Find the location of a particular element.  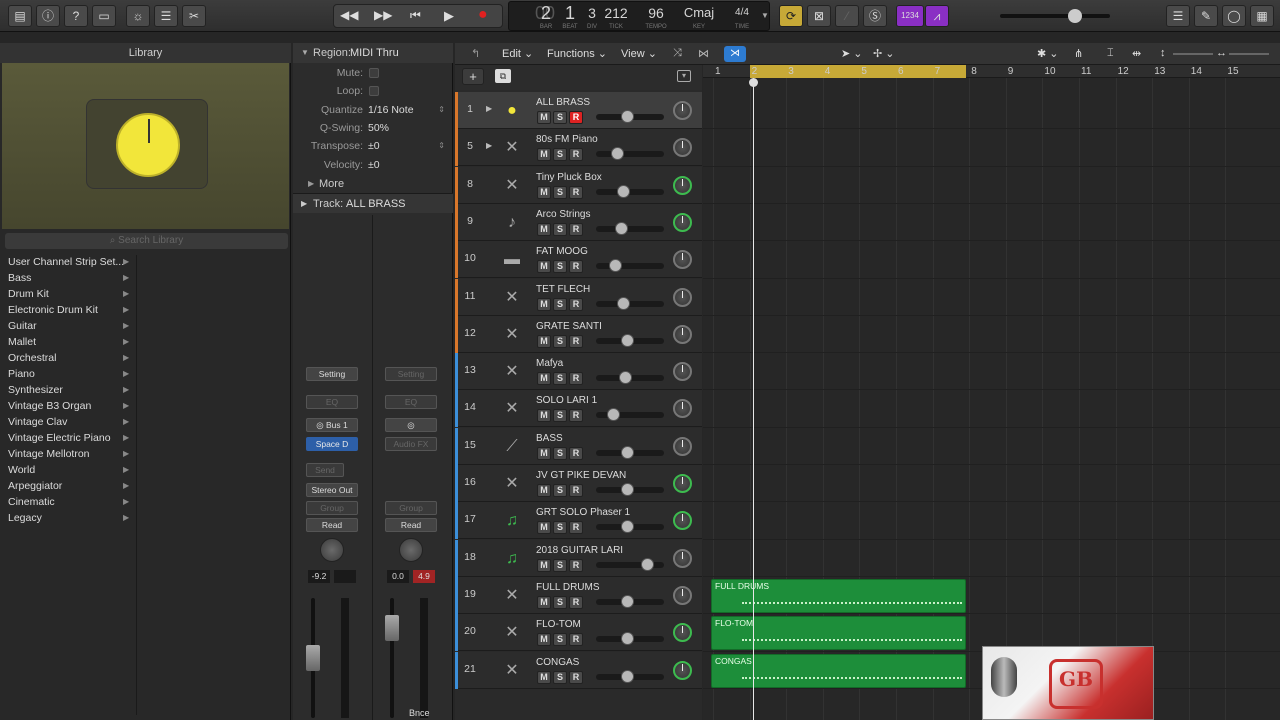

track-name: SOLO LARI 1 is located at coordinates (566, 400).